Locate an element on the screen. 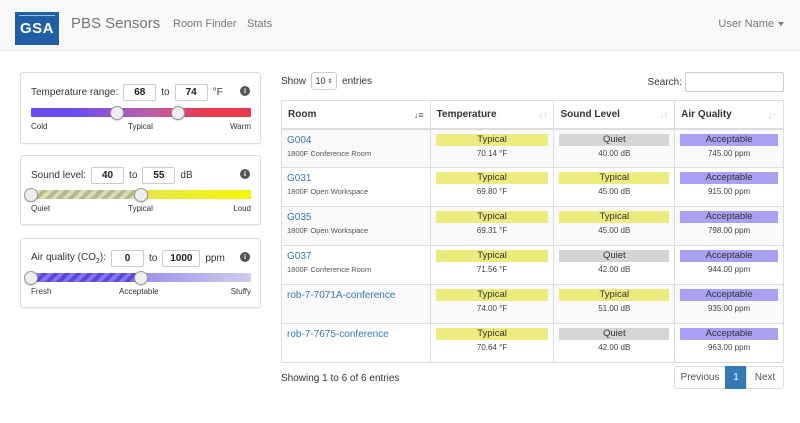  sound-max-input: 55 is located at coordinates (159, 175).